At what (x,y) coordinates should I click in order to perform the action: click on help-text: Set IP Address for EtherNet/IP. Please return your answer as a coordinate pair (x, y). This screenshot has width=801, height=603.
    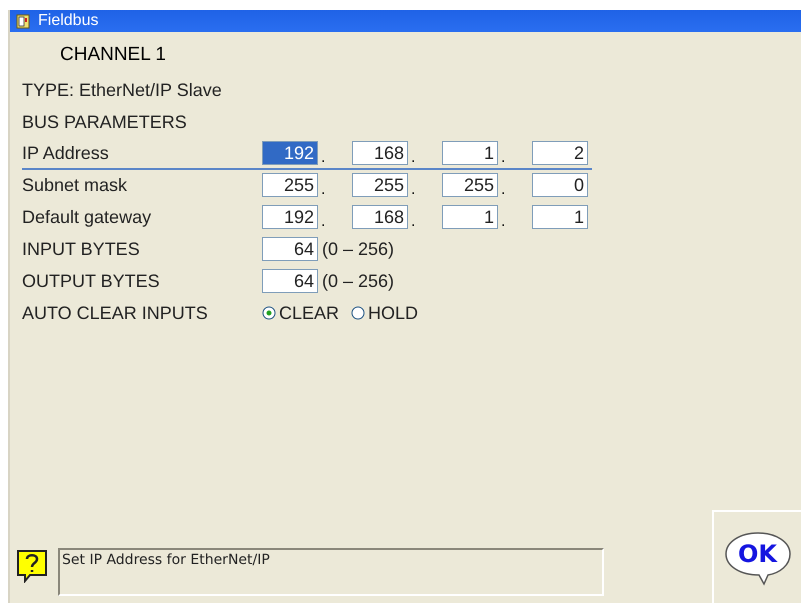
    Looking at the image, I should click on (331, 572).